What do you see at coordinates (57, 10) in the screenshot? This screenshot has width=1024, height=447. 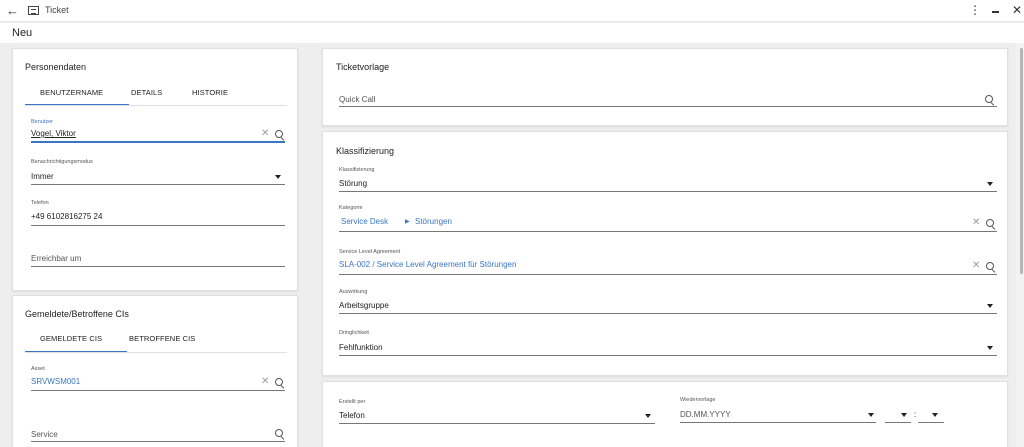 I see `window-title: Ticket` at bounding box center [57, 10].